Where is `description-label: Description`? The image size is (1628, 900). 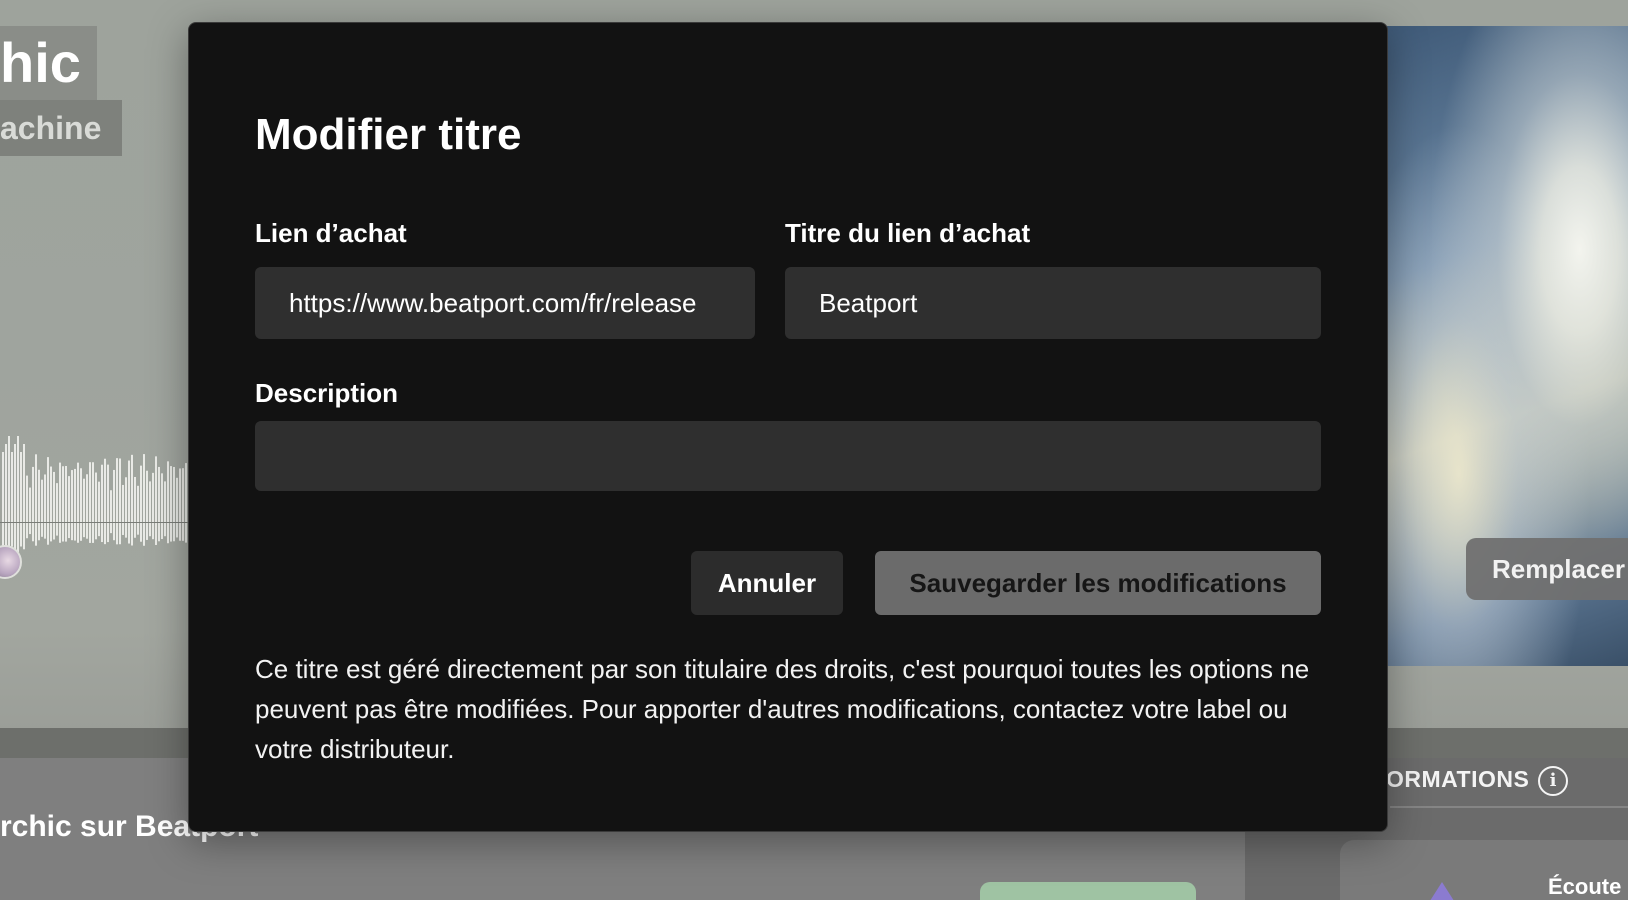
description-label: Description is located at coordinates (327, 393).